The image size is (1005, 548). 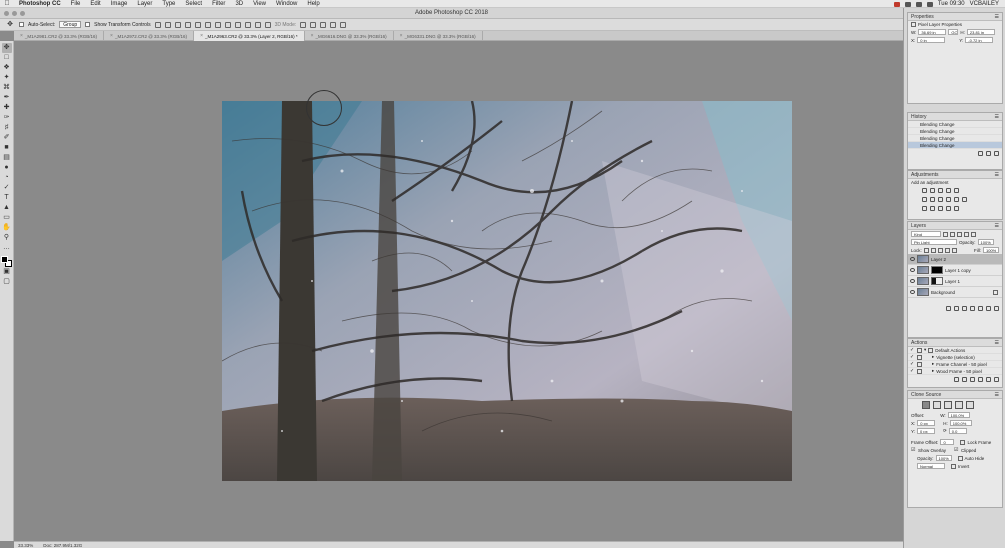 I want to click on camera-icon, so click(x=988, y=153).